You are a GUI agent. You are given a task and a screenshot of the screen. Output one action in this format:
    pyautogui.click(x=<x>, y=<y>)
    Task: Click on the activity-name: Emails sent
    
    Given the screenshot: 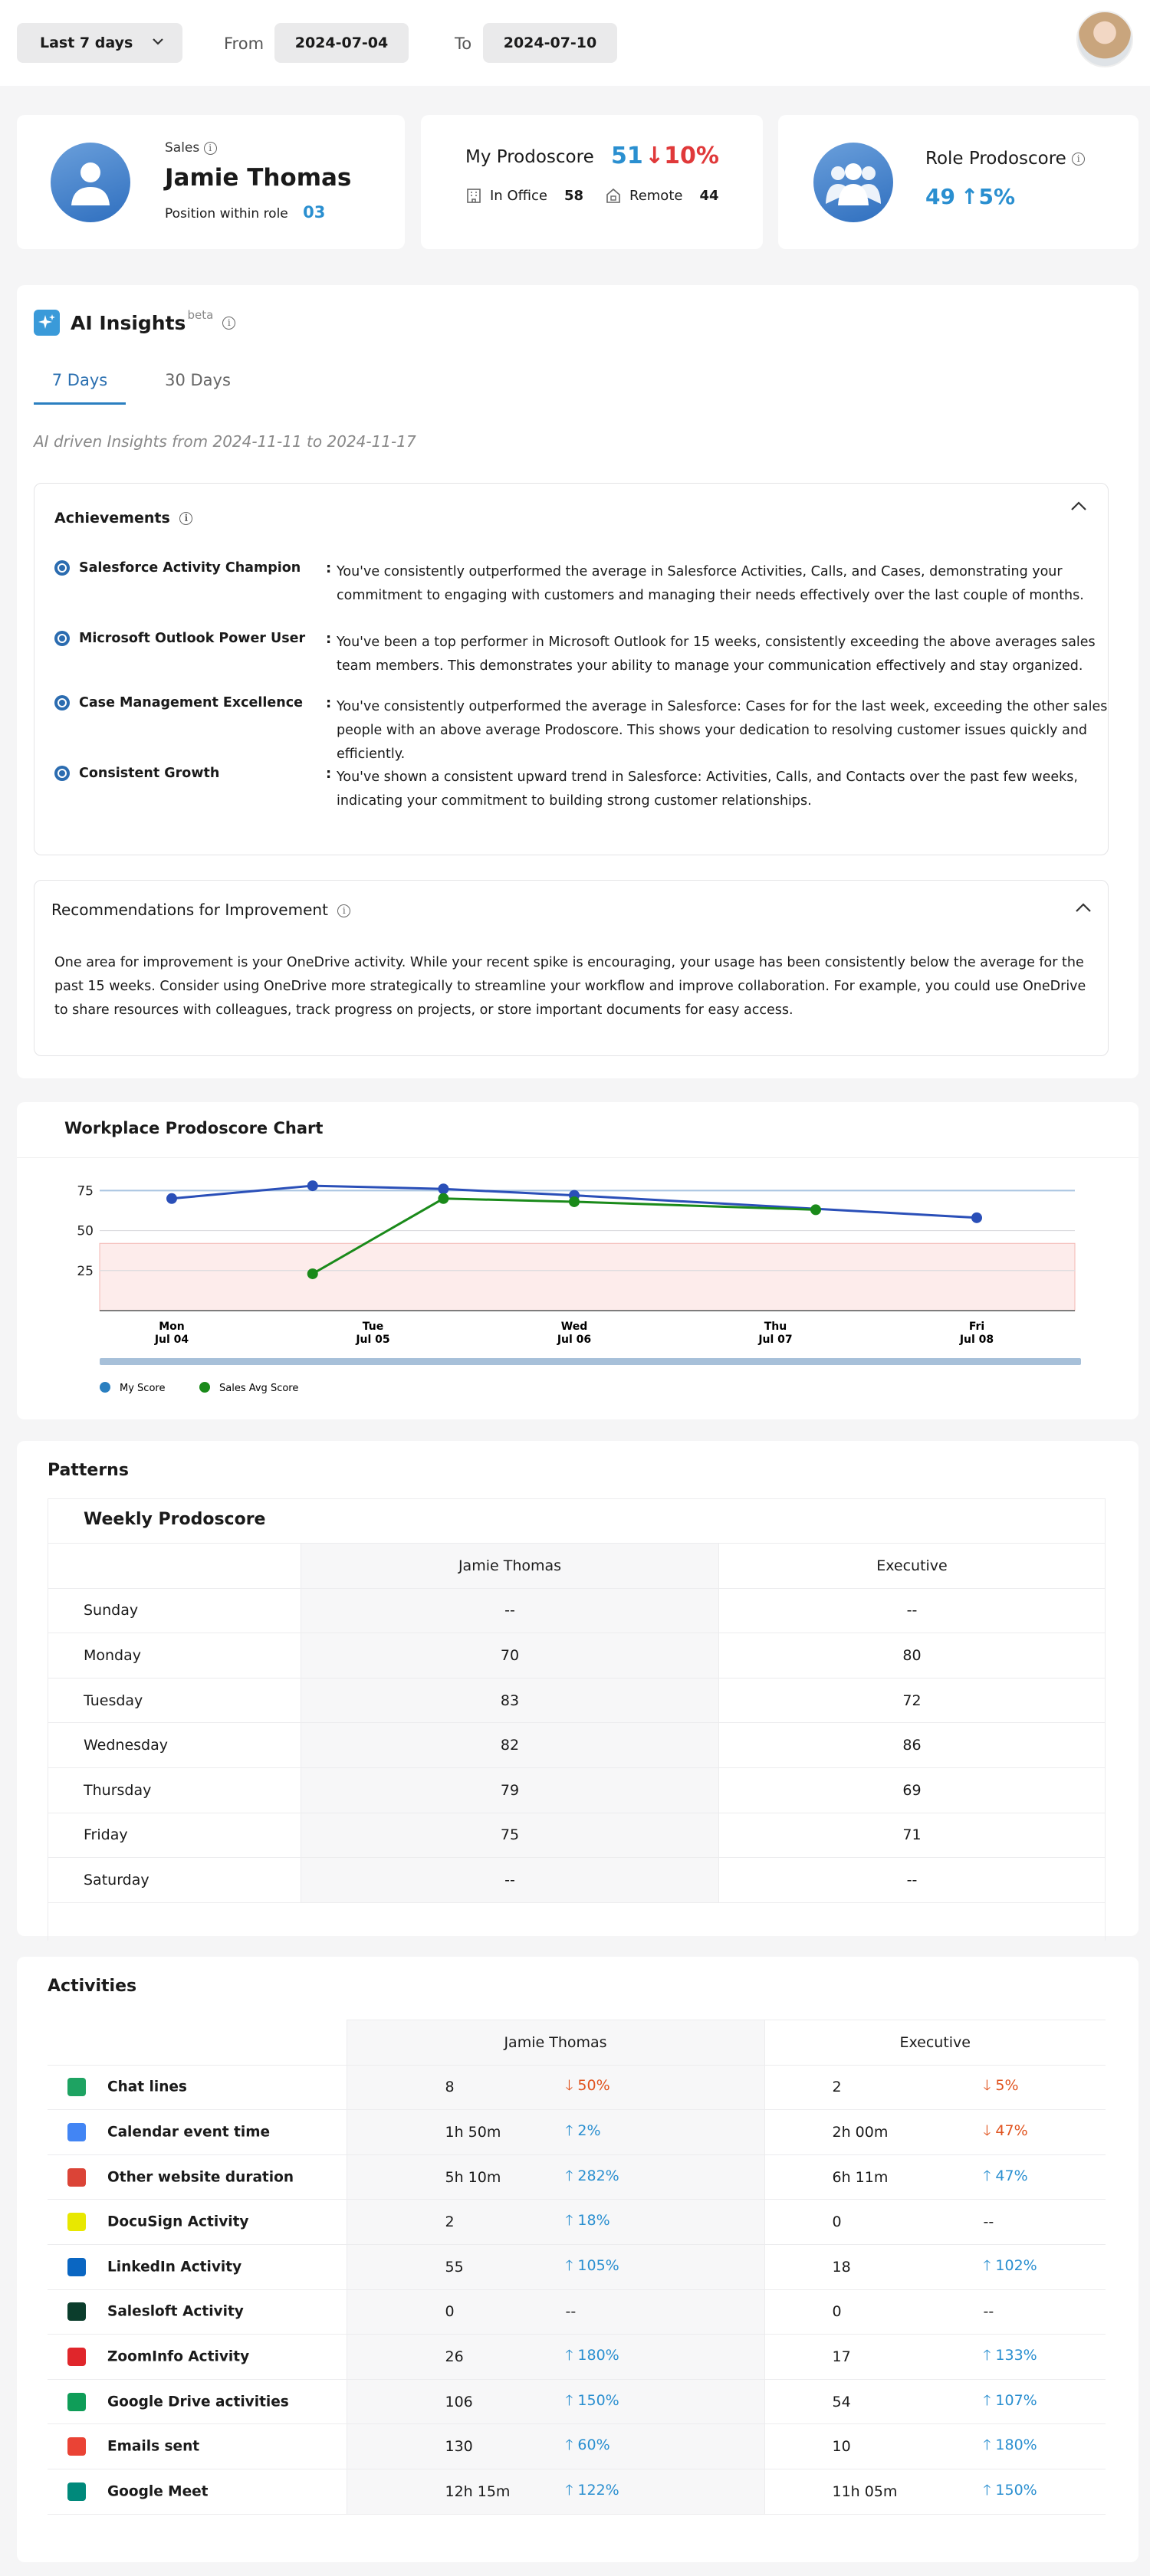 What is the action you would take?
    pyautogui.click(x=154, y=2446)
    